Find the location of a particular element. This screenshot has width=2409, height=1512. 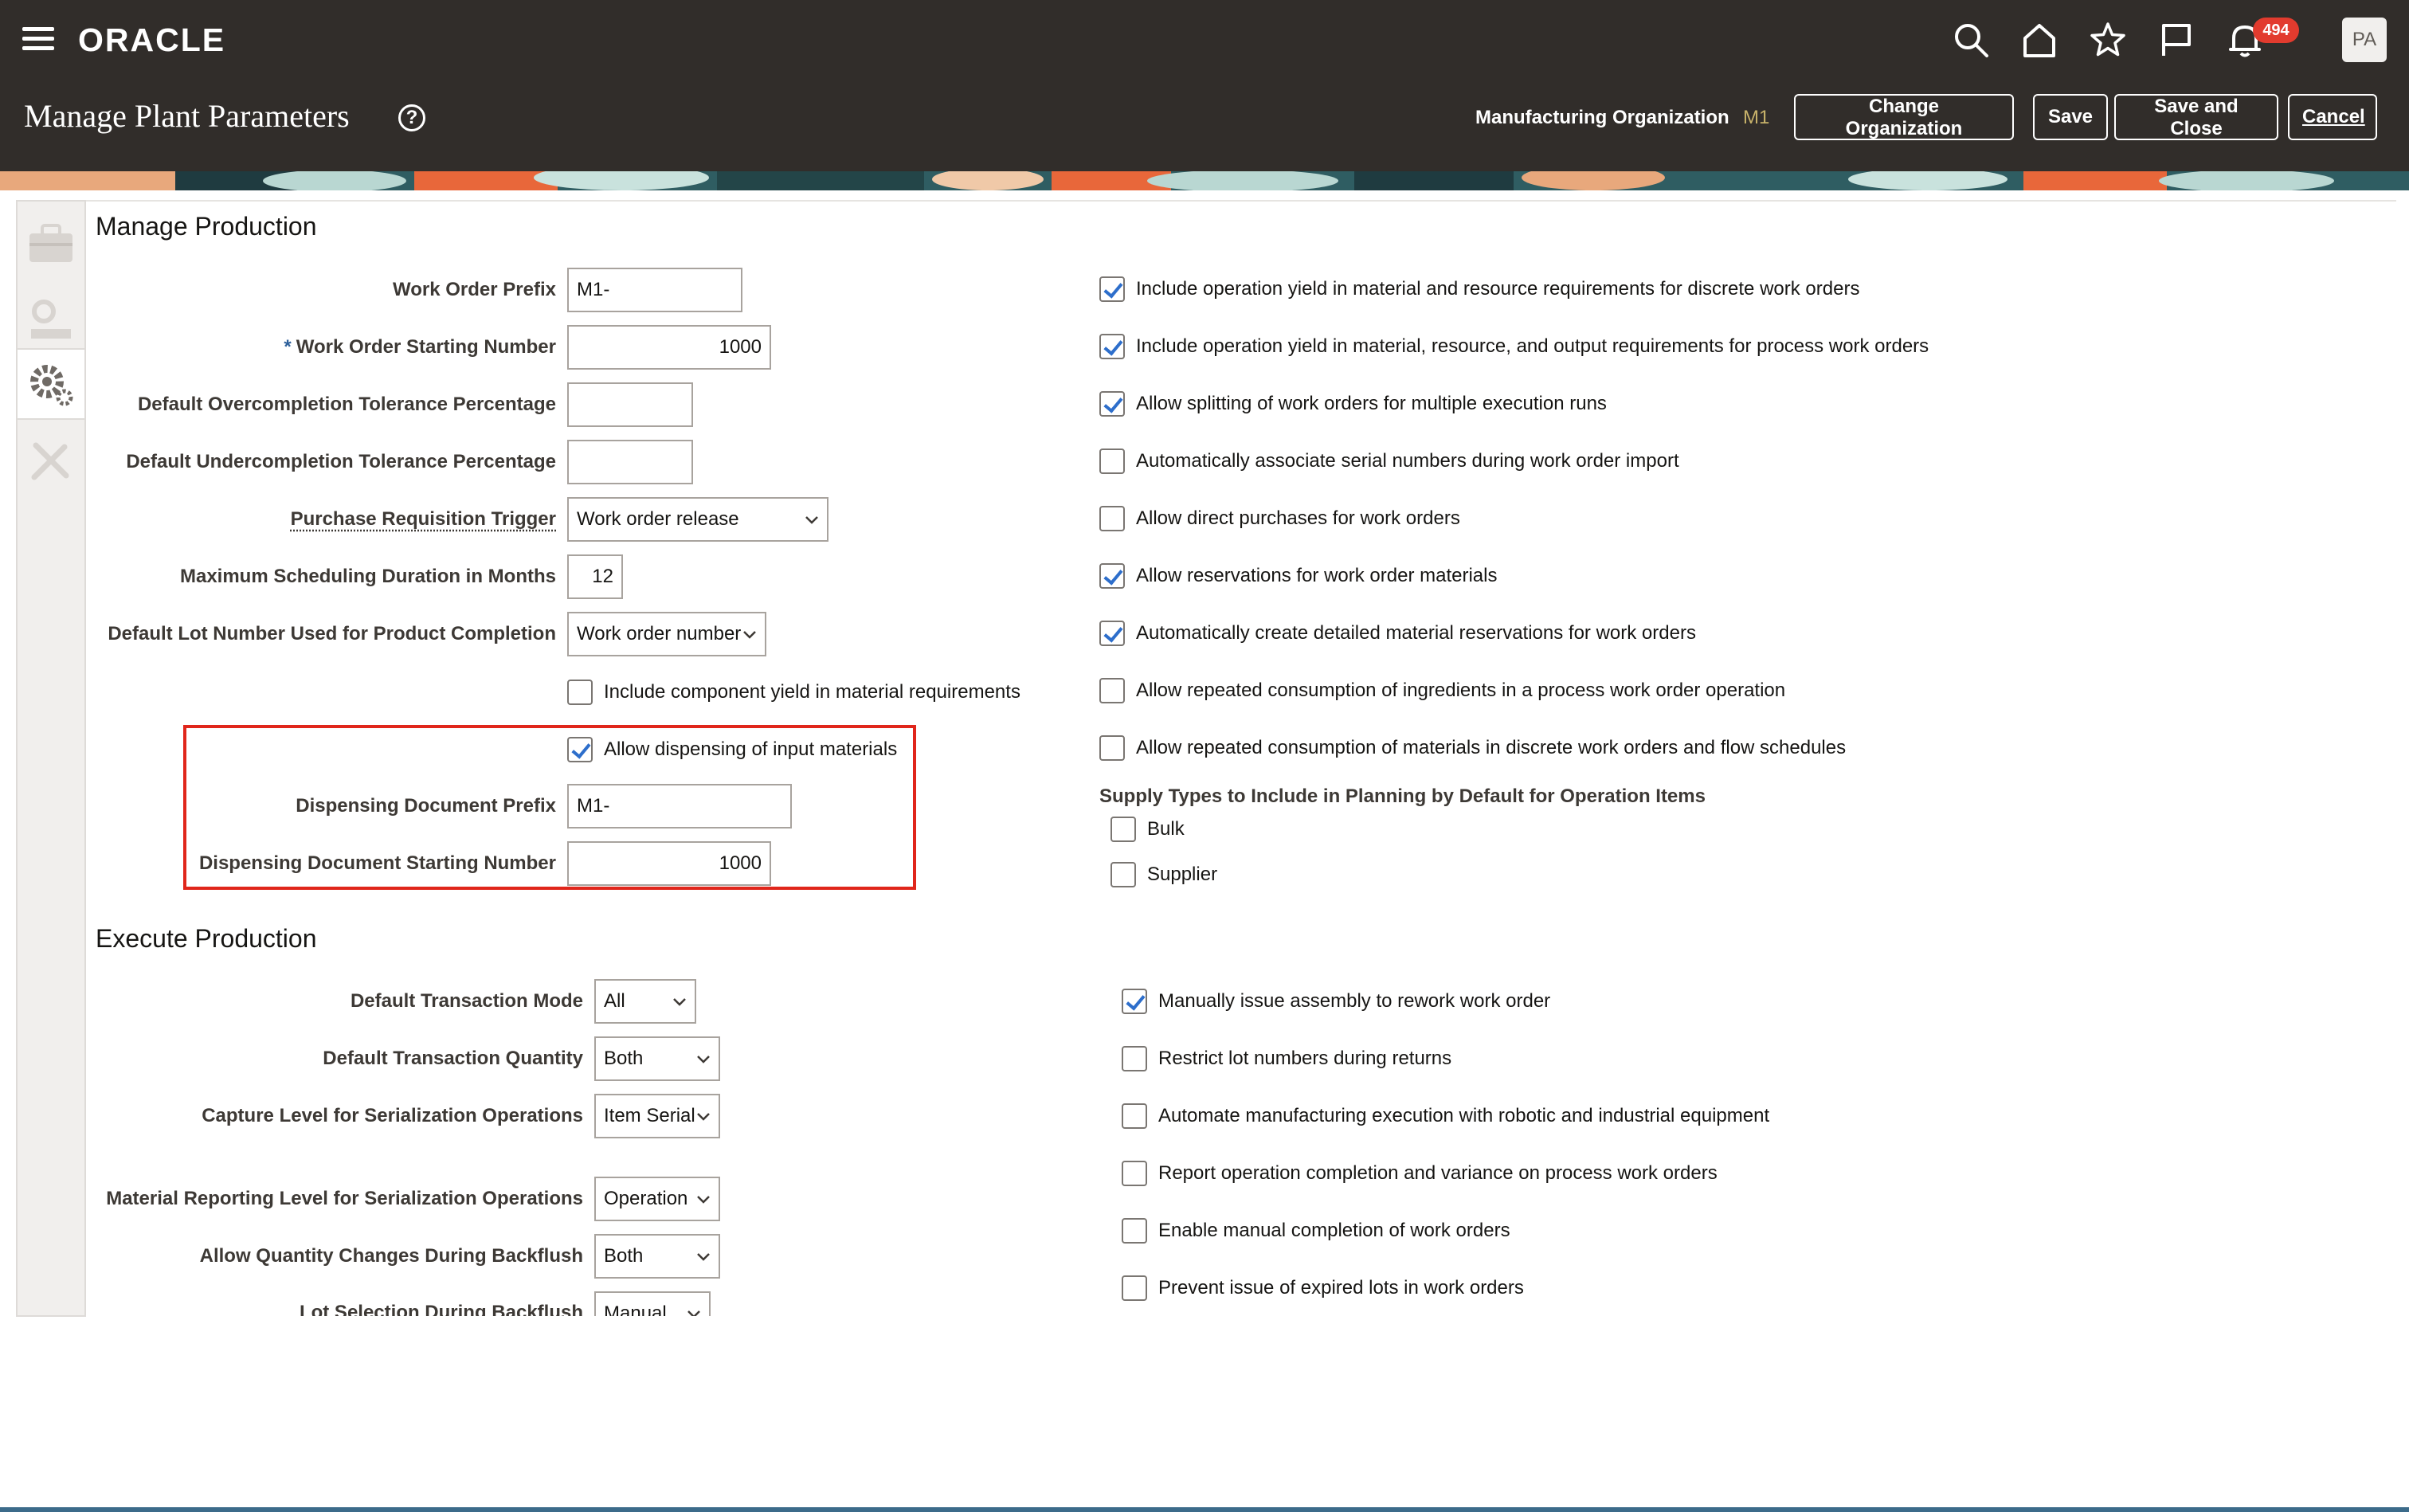

work-order-starting-number-input is located at coordinates (669, 348).